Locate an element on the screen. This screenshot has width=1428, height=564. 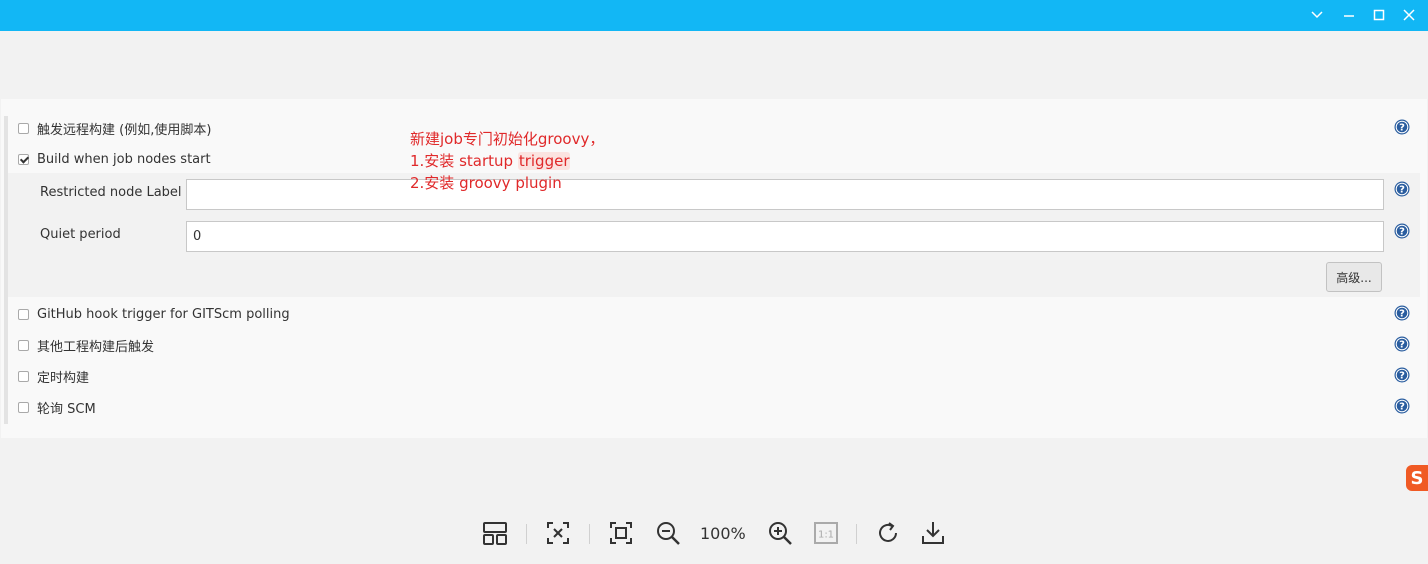
actual-size-icon: 1:1 is located at coordinates (826, 533).